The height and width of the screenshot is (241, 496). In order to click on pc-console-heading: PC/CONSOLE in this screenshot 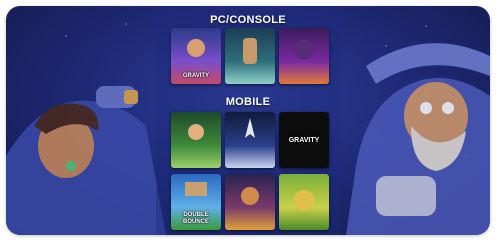, I will do `click(248, 20)`.